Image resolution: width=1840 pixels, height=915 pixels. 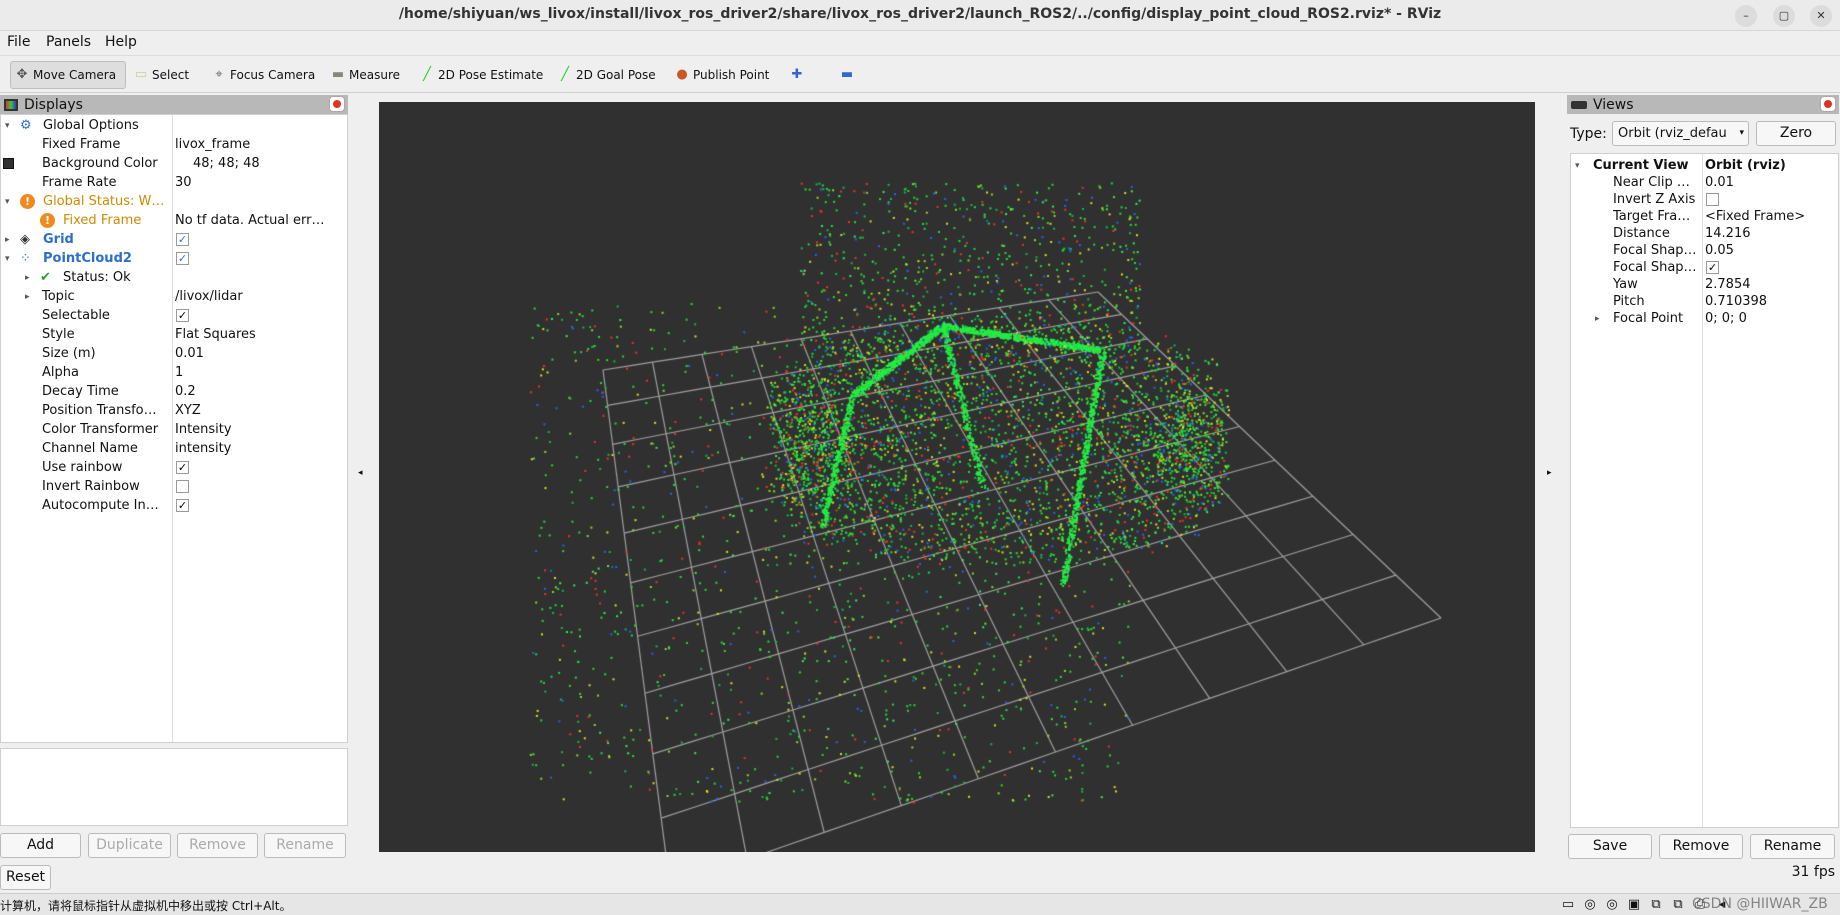 I want to click on tool-2d-goal-pose-button: ╱ 2D Goal Pose, so click(x=606, y=75).